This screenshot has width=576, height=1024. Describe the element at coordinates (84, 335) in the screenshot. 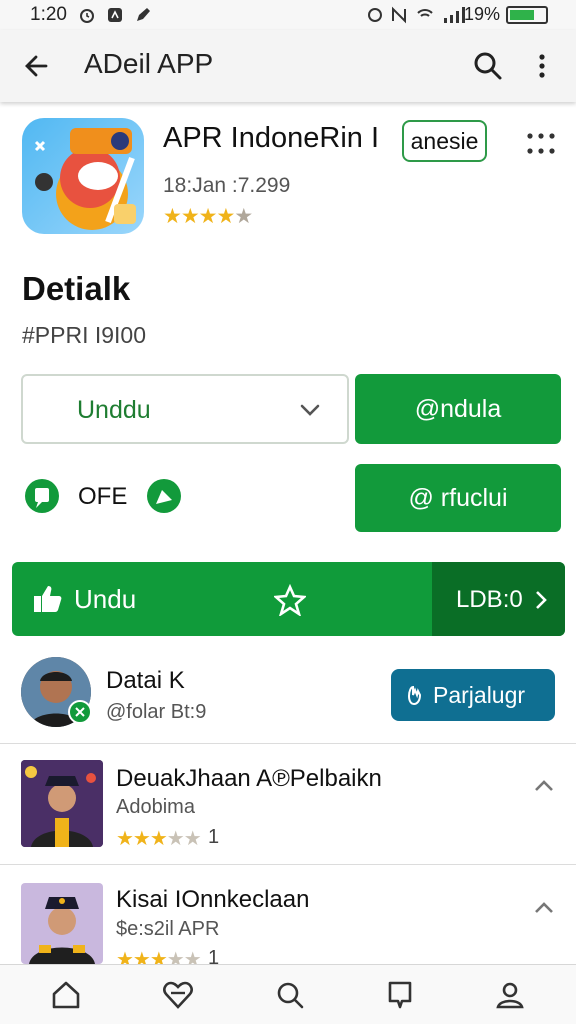

I see `section-subheading: #PPRI I9I00` at that location.